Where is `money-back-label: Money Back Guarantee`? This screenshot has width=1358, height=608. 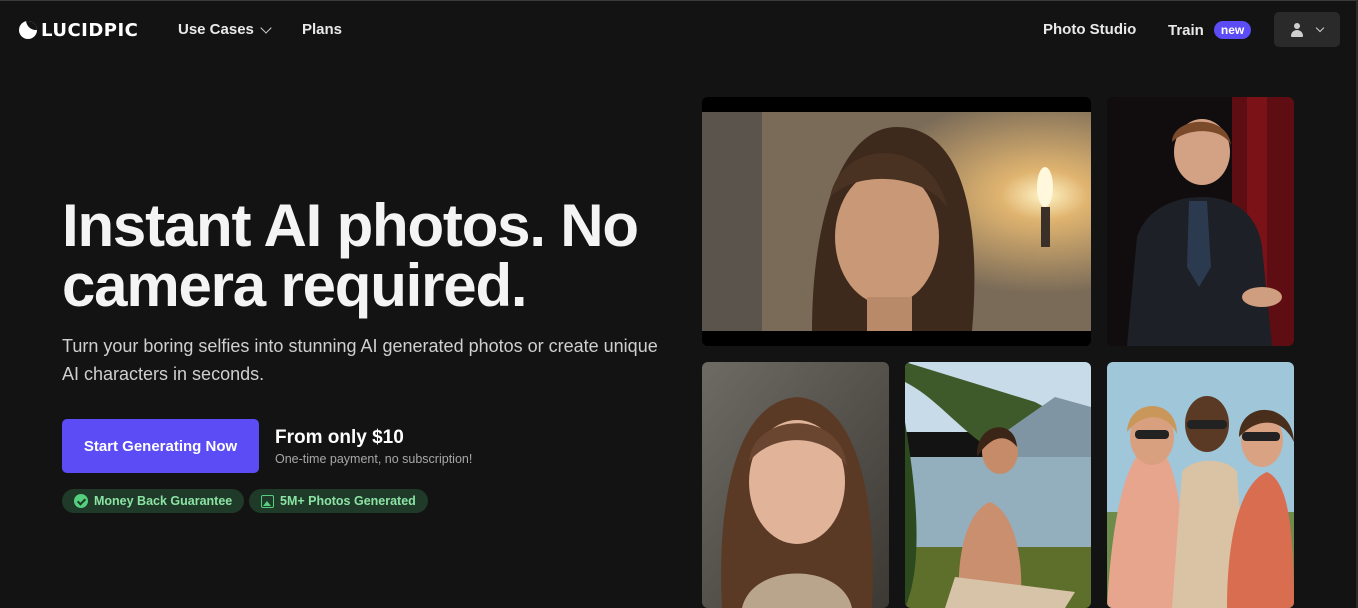 money-back-label: Money Back Guarantee is located at coordinates (163, 501).